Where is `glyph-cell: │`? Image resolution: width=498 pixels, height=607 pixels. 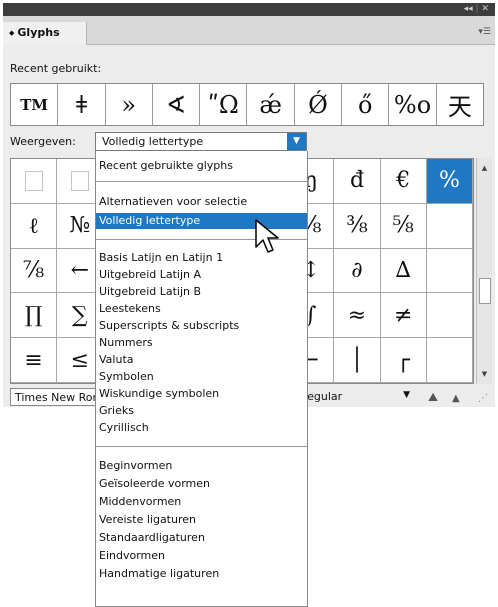
glyph-cell: │ is located at coordinates (357, 360).